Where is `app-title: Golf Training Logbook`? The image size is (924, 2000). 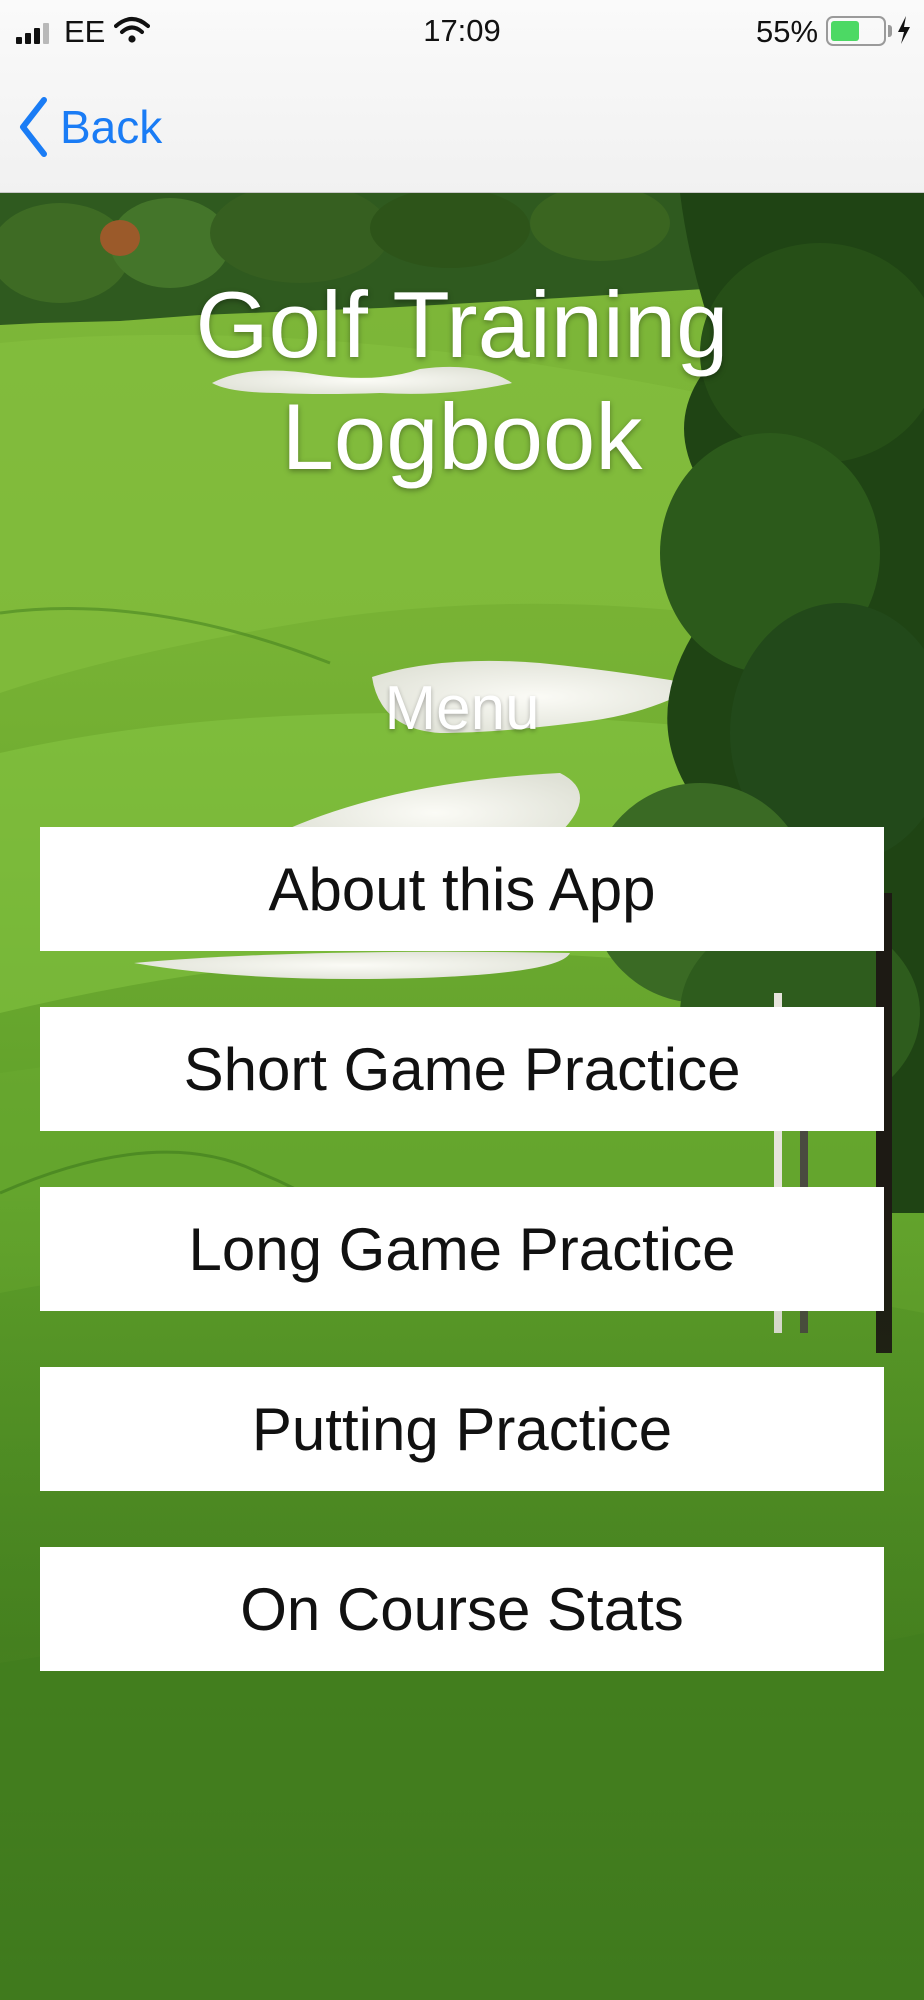
app-title: Golf Training Logbook is located at coordinates (462, 380).